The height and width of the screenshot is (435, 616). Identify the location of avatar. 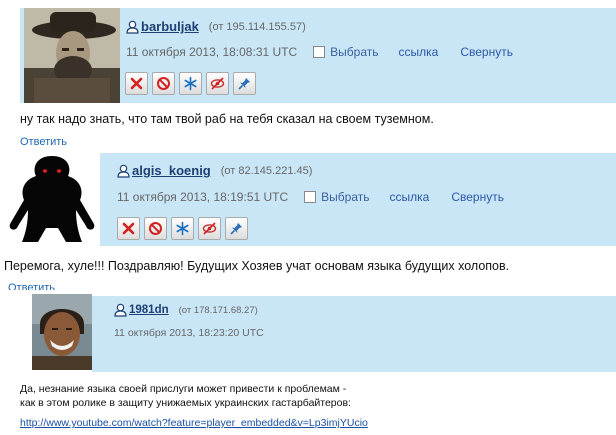
(62, 332).